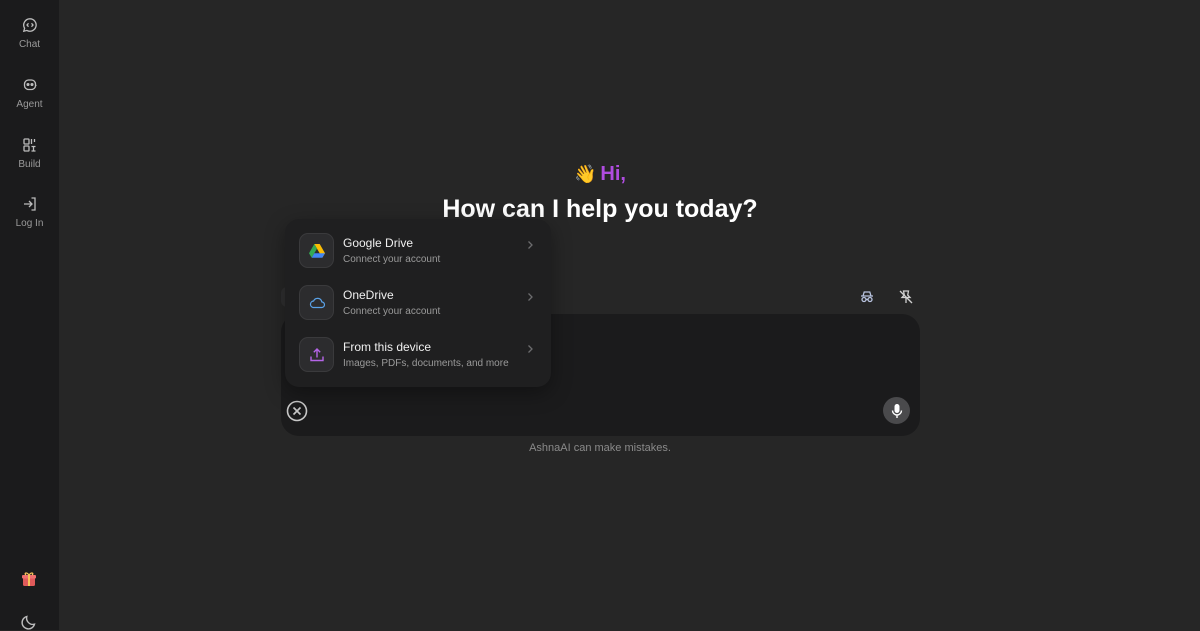 This screenshot has height=631, width=1200. I want to click on microphone-icon, so click(896, 410).